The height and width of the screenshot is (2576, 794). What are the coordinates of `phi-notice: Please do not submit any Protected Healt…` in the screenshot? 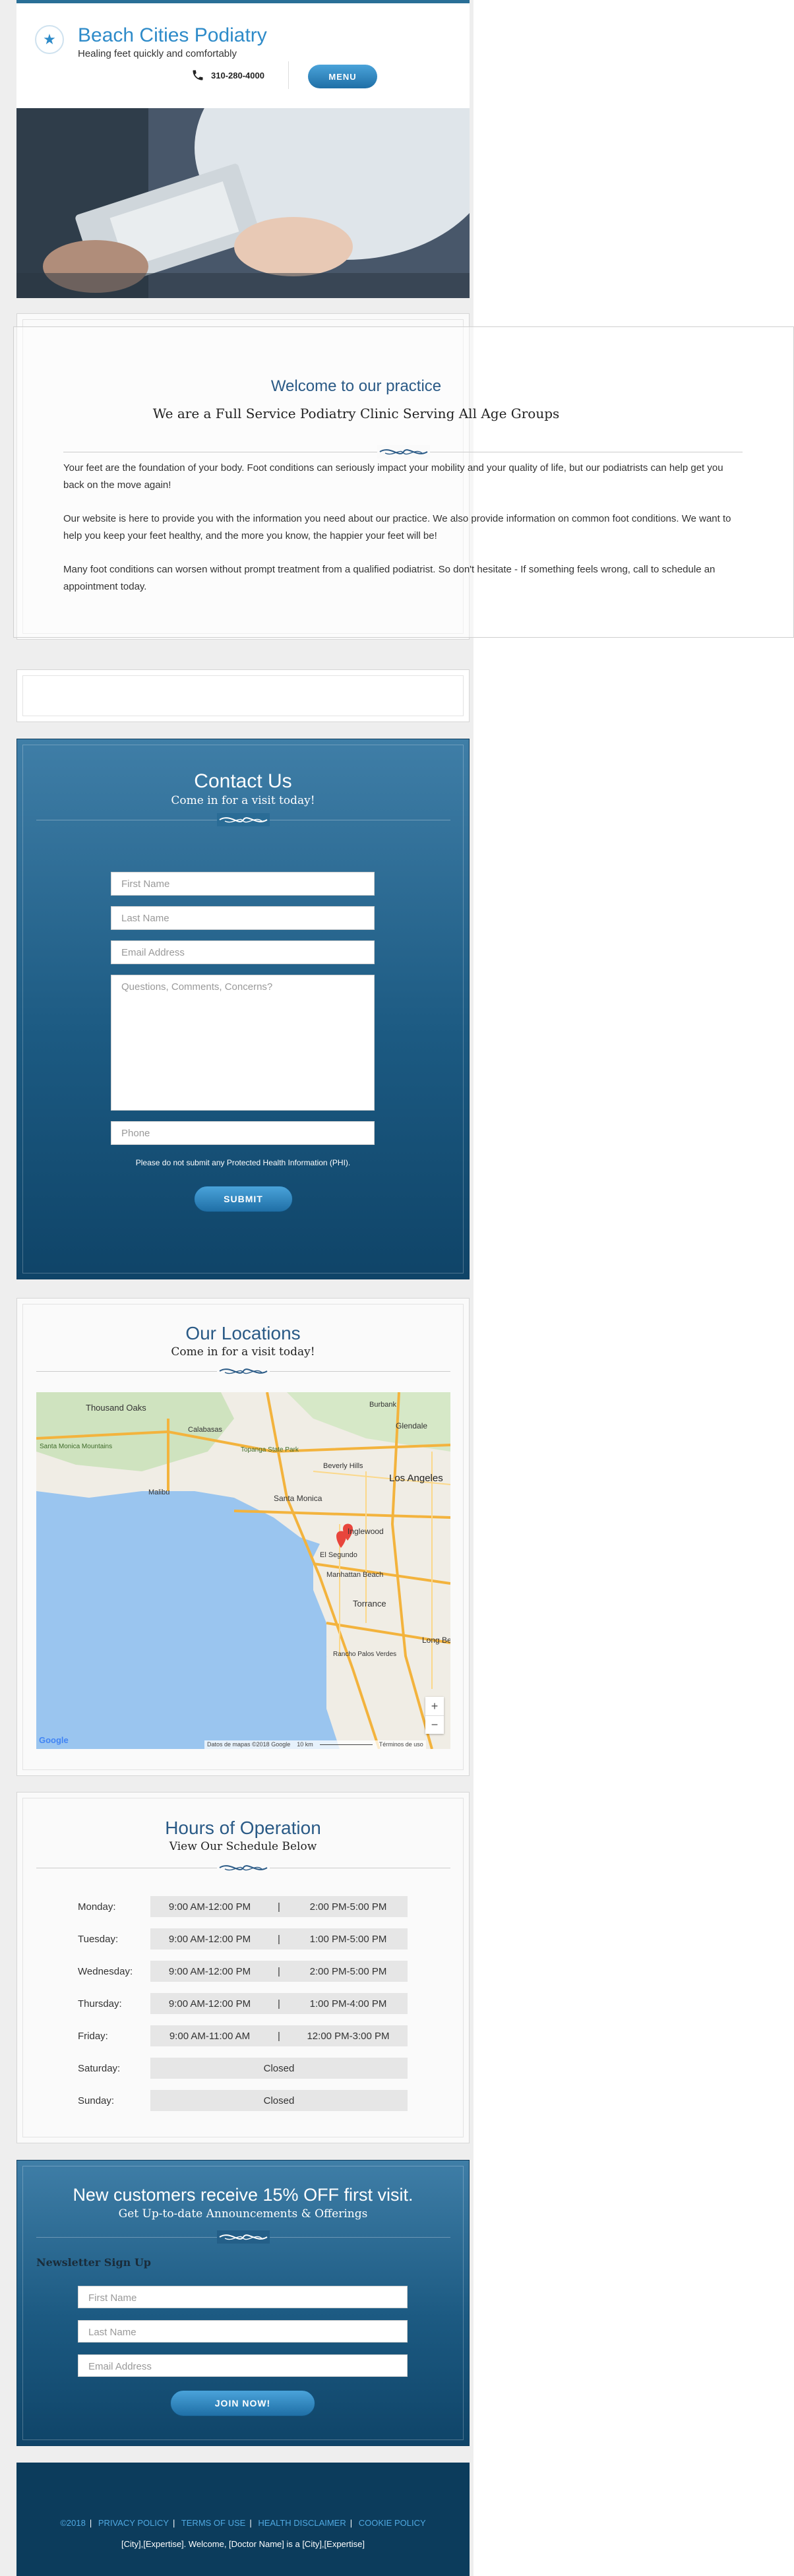 It's located at (243, 1162).